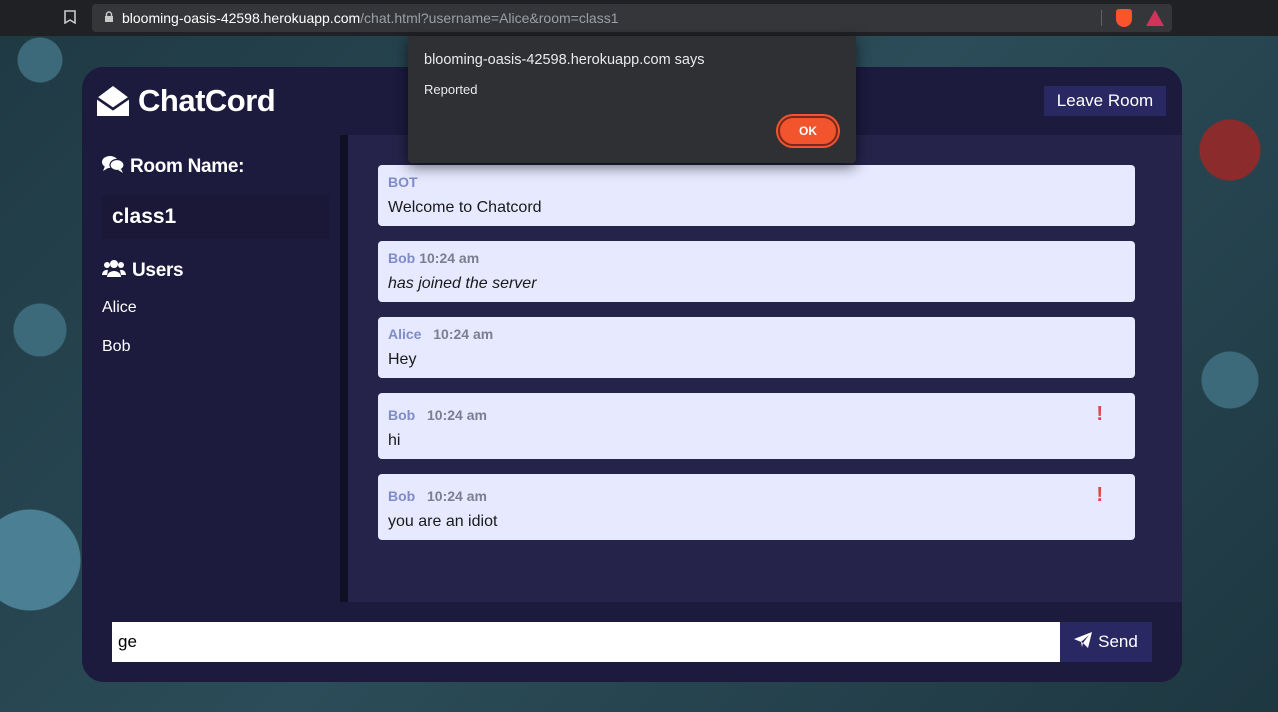  I want to click on message: Alice 10:24 am Hey, so click(756, 347).